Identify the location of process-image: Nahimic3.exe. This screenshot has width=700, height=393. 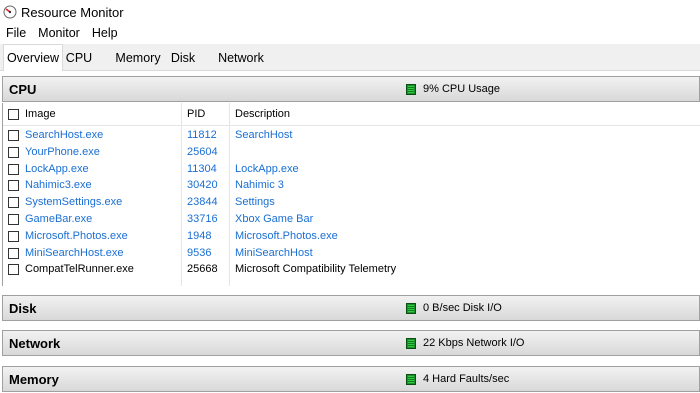
(58, 185).